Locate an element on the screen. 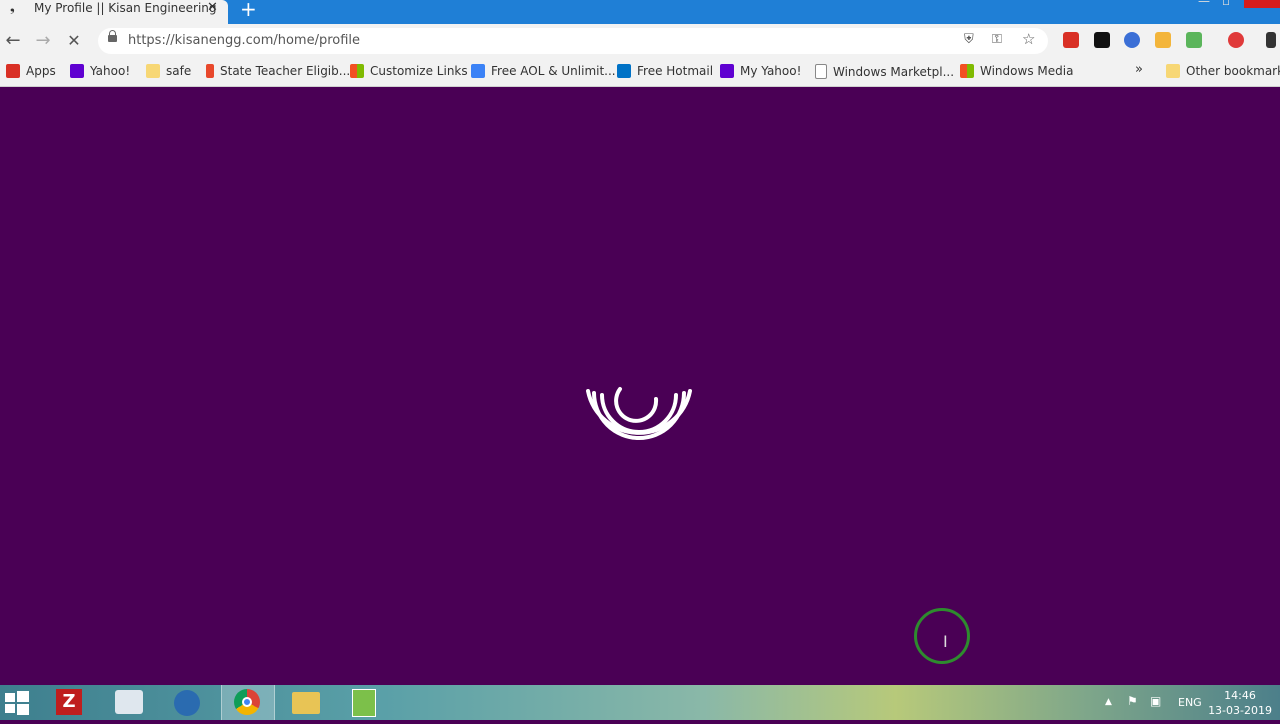 This screenshot has height=724, width=1280. media-player-icon is located at coordinates (187, 703).